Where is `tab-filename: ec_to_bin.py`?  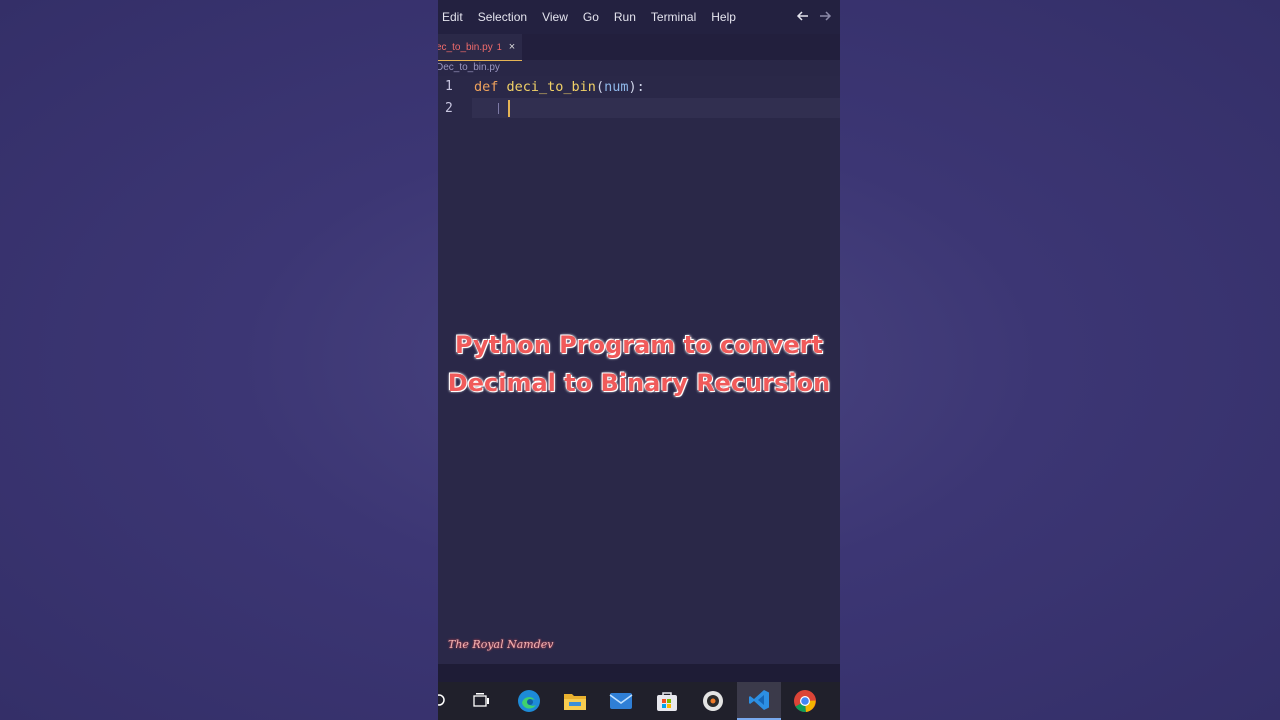
tab-filename: ec_to_bin.py is located at coordinates (465, 47).